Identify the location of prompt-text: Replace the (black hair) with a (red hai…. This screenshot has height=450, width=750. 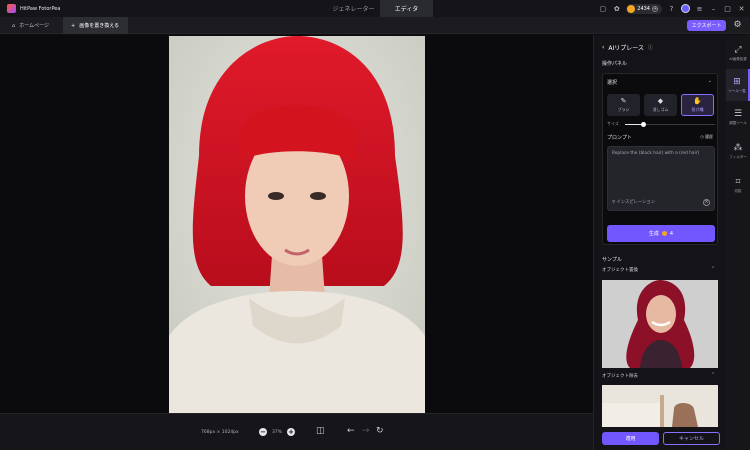
(662, 153).